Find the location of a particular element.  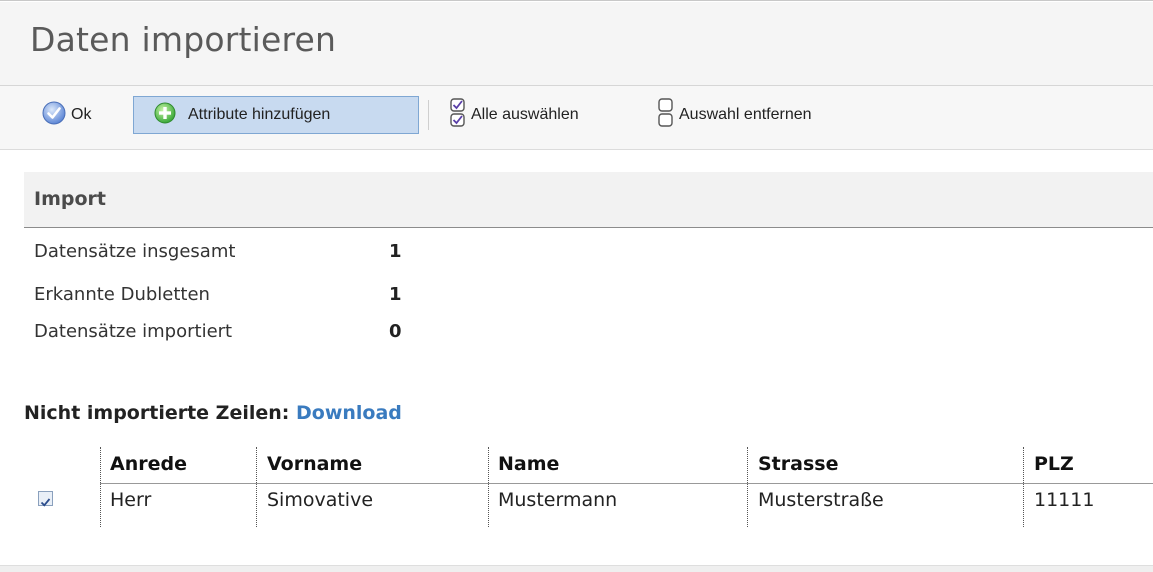

select-all-checkbox-icon is located at coordinates (458, 115).